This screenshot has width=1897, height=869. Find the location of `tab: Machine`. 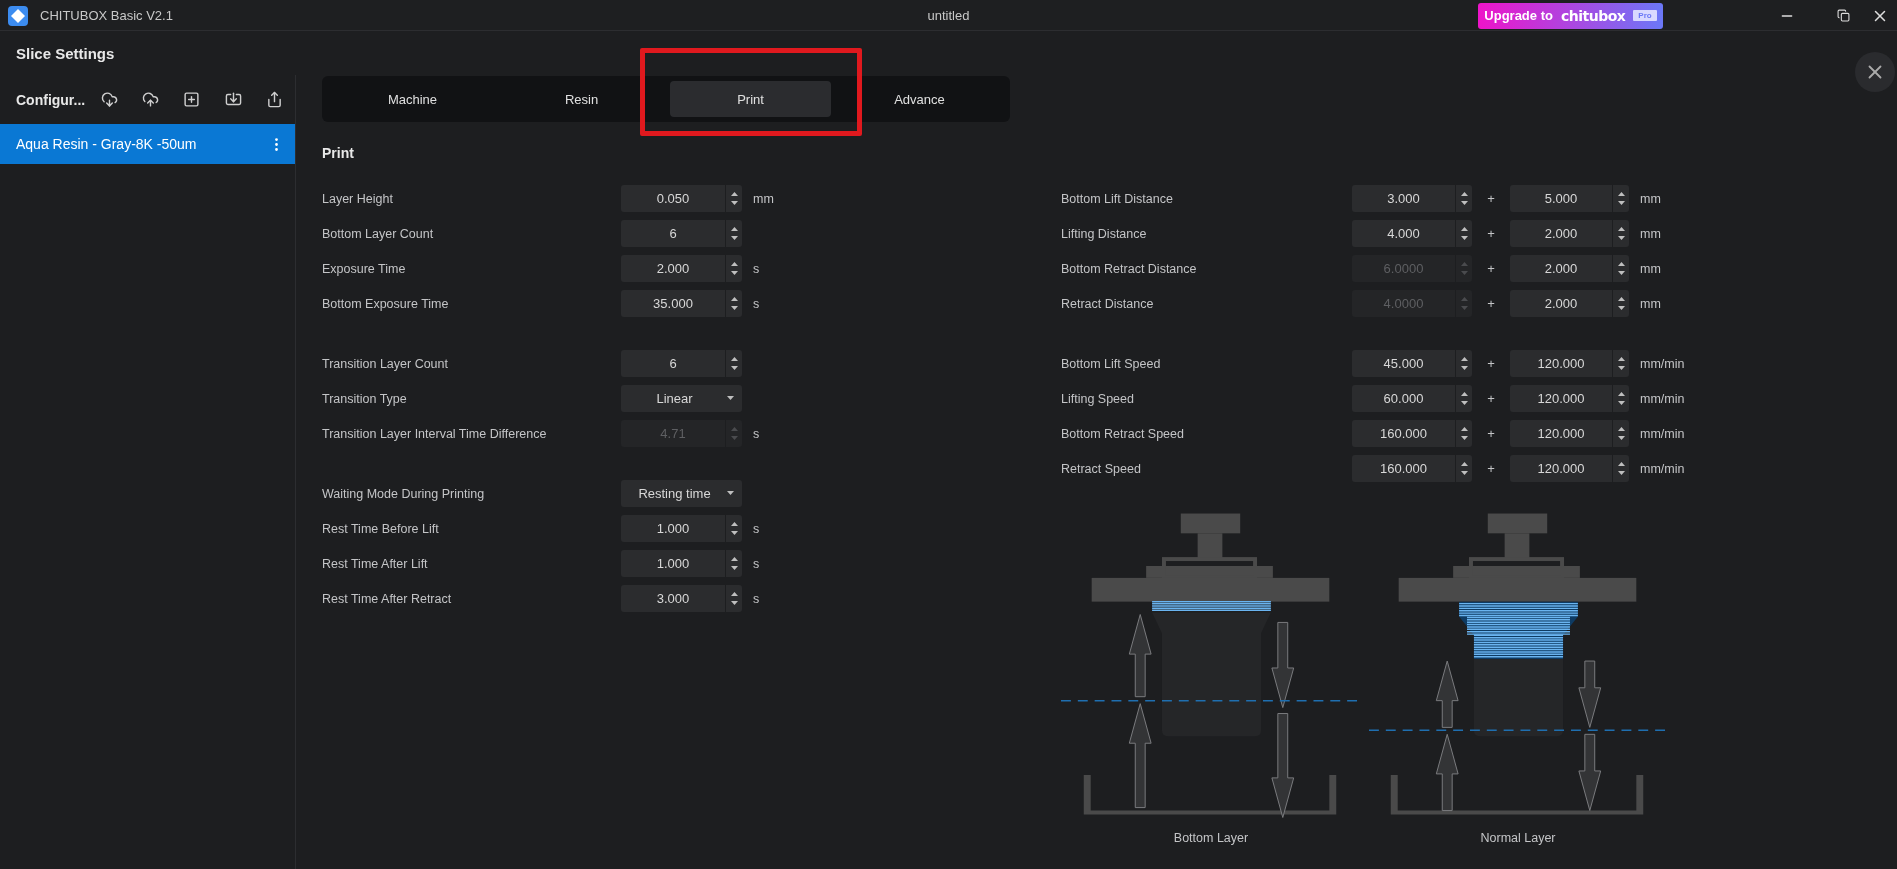

tab: Machine is located at coordinates (412, 99).